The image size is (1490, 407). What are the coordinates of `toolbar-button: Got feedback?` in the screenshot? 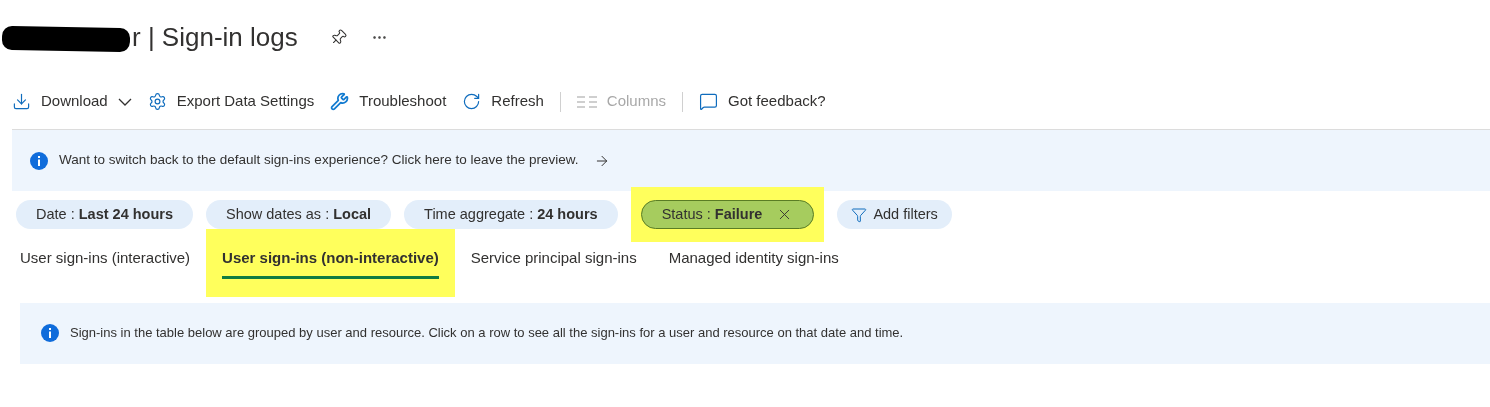 It's located at (762, 101).